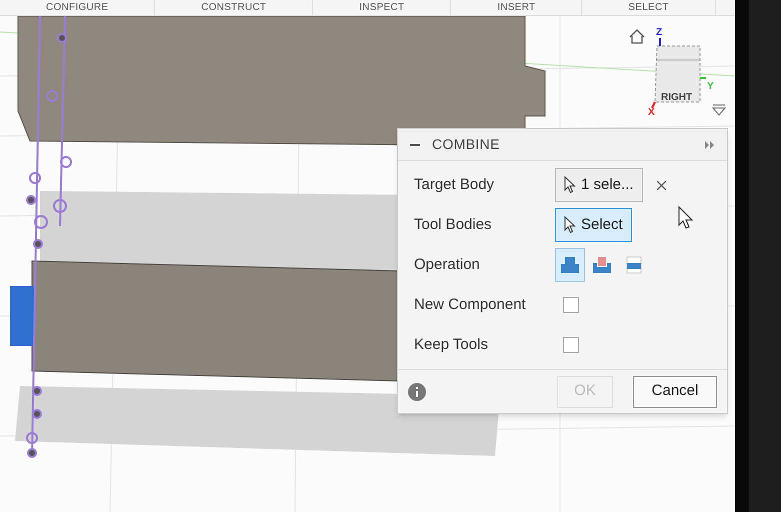 Image resolution: width=781 pixels, height=512 pixels. I want to click on field-label: New Component, so click(470, 304).